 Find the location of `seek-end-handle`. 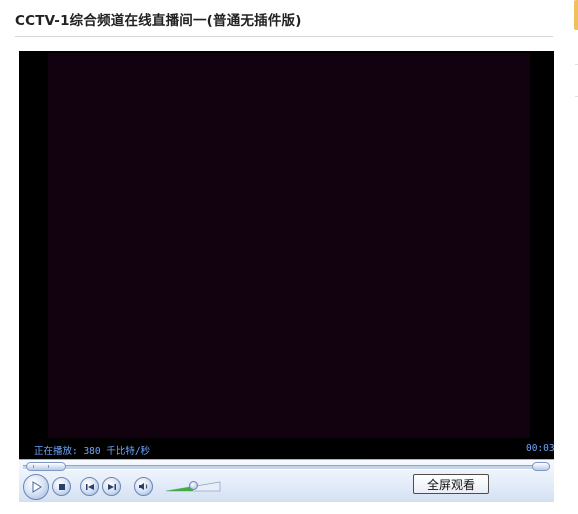

seek-end-handle is located at coordinates (541, 466).